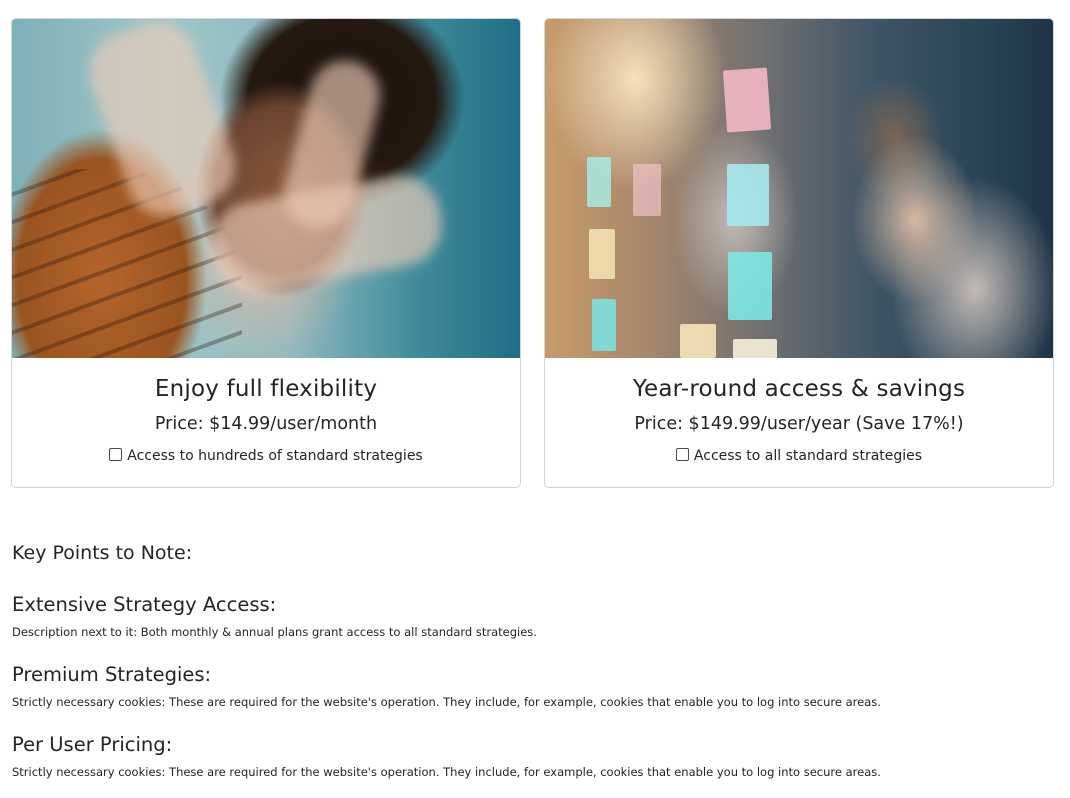  I want to click on annual-feature-label: Access to all standard strategies, so click(808, 456).